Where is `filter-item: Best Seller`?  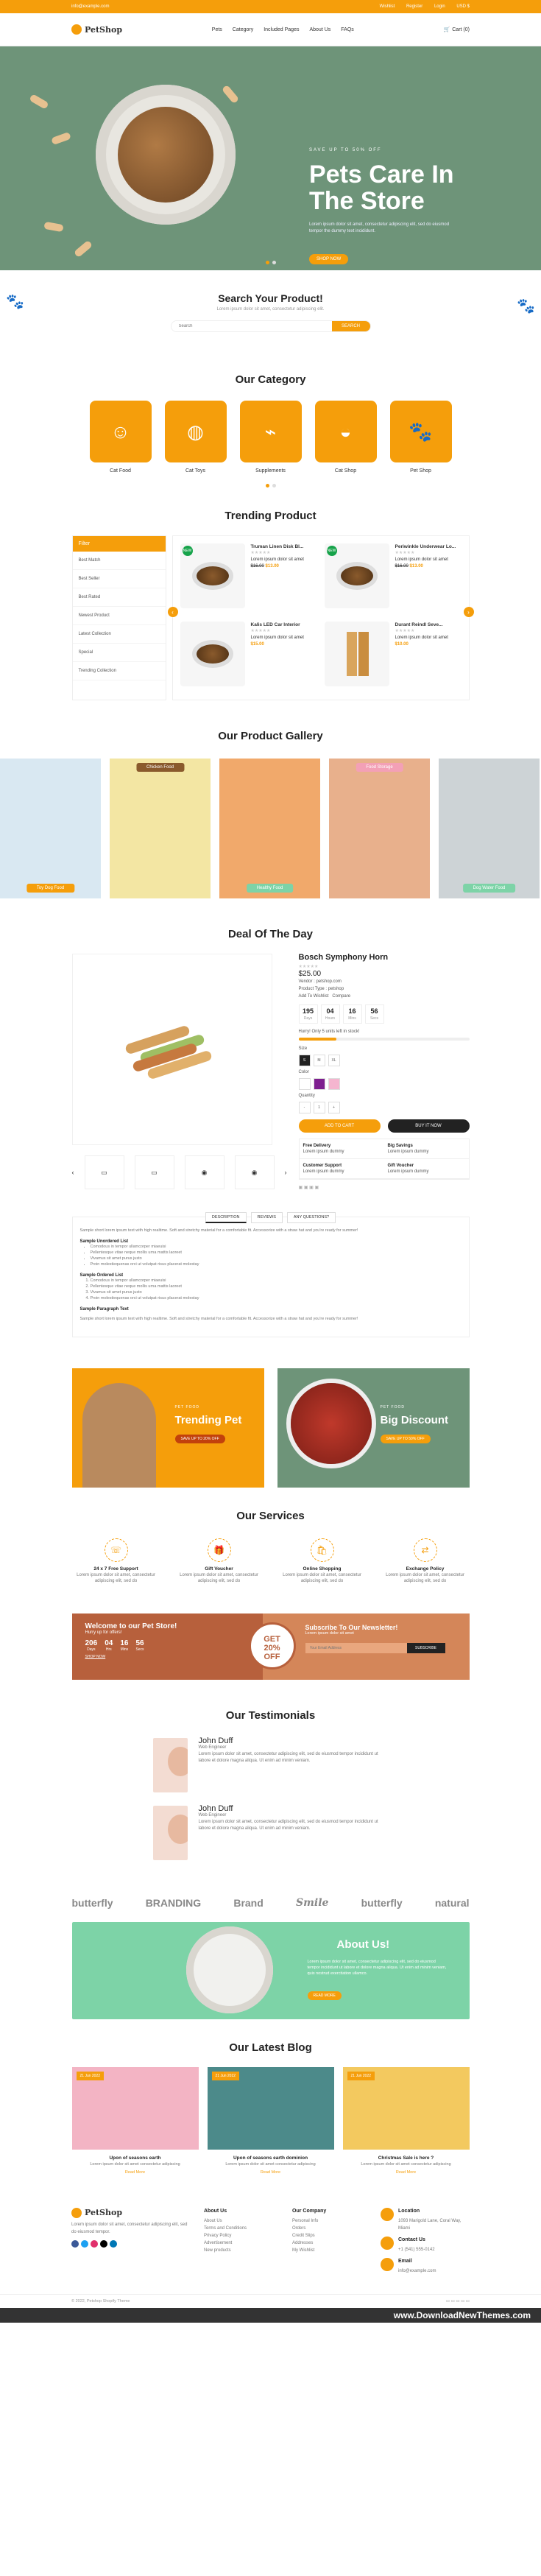
filter-item: Best Seller is located at coordinates (119, 579).